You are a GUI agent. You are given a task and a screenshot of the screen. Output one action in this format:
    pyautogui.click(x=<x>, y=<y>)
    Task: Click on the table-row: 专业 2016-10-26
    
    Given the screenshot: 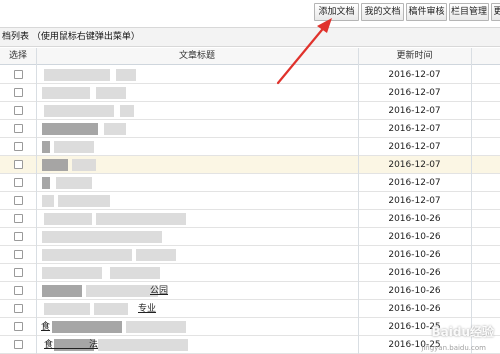 What is the action you would take?
    pyautogui.click(x=250, y=309)
    